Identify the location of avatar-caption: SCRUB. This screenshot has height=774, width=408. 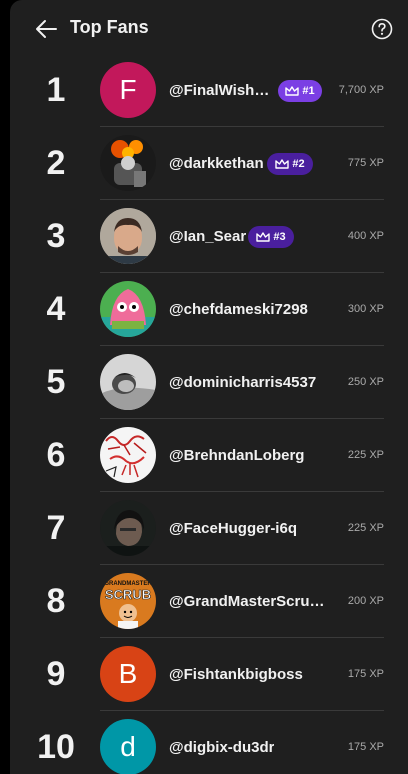
(128, 594).